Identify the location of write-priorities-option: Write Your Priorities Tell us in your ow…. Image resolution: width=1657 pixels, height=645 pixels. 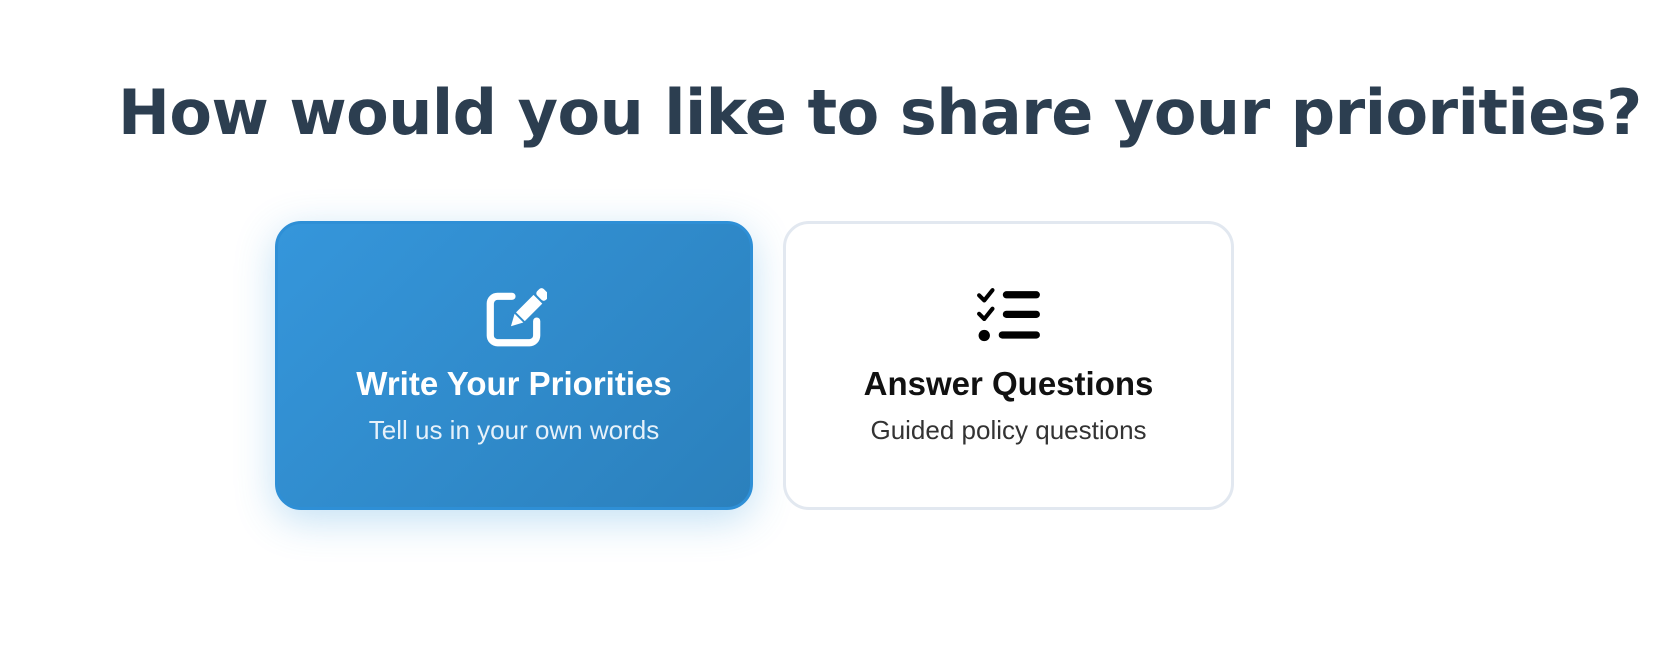
(514, 365).